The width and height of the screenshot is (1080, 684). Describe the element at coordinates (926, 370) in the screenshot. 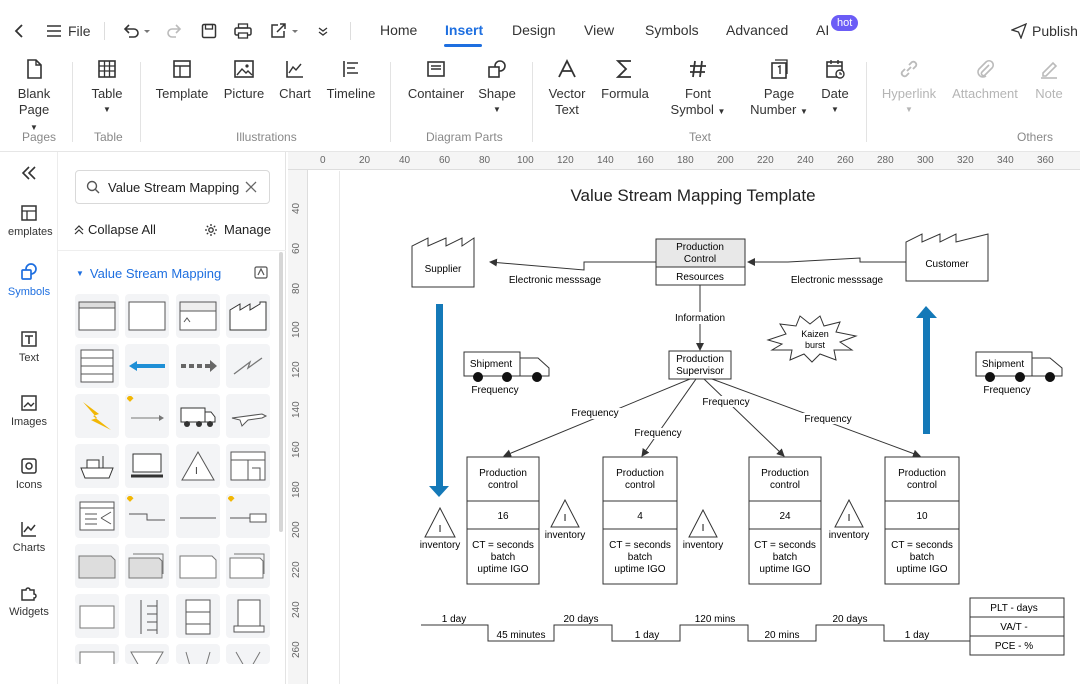

I see `push-arrow-up` at that location.